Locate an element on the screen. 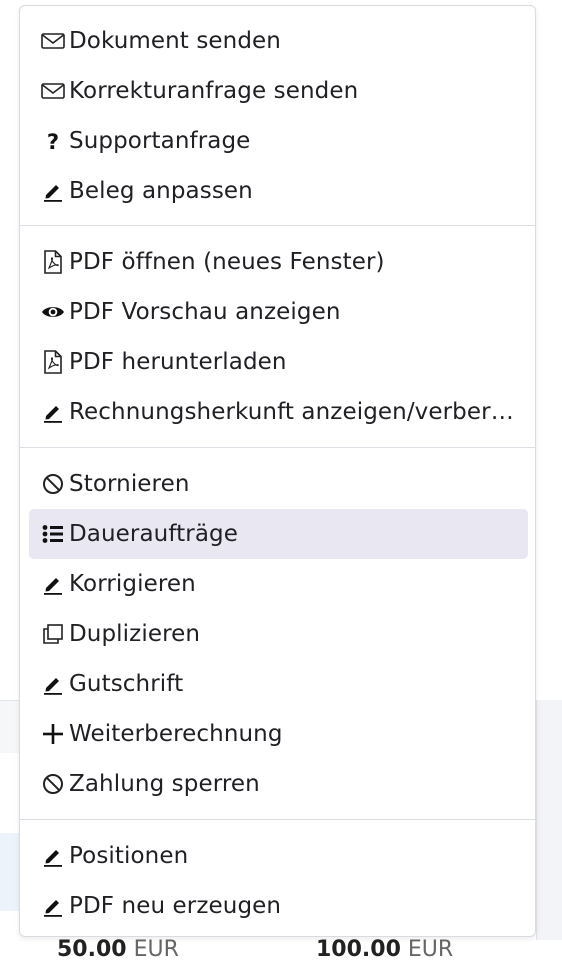 This screenshot has height=962, width=562. menu-item-korrigieren: Korrigieren is located at coordinates (278, 584).